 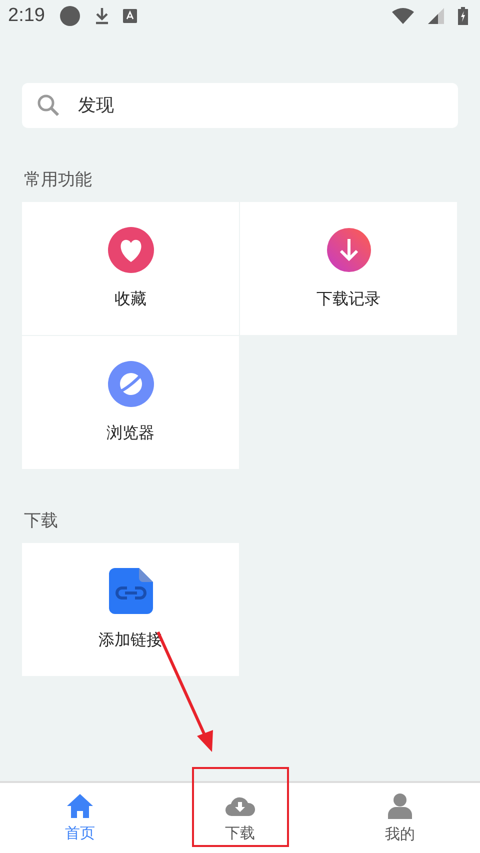 I want to click on feature-tile: 收藏, so click(x=130, y=268).